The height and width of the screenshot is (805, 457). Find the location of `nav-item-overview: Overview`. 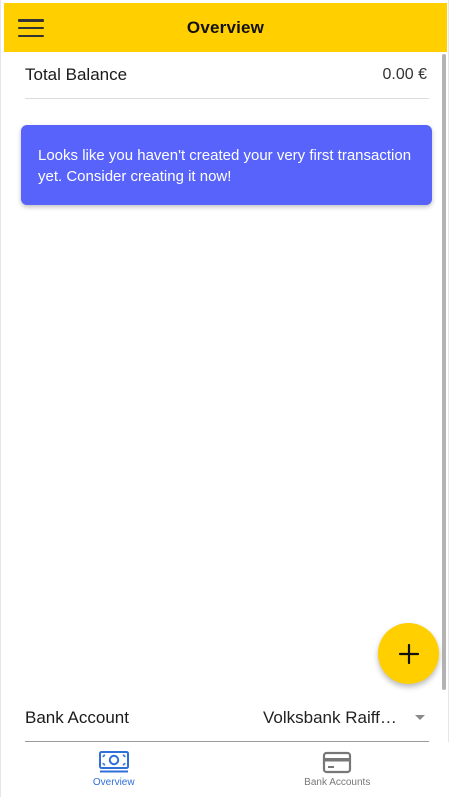

nav-item-overview: Overview is located at coordinates (114, 769).